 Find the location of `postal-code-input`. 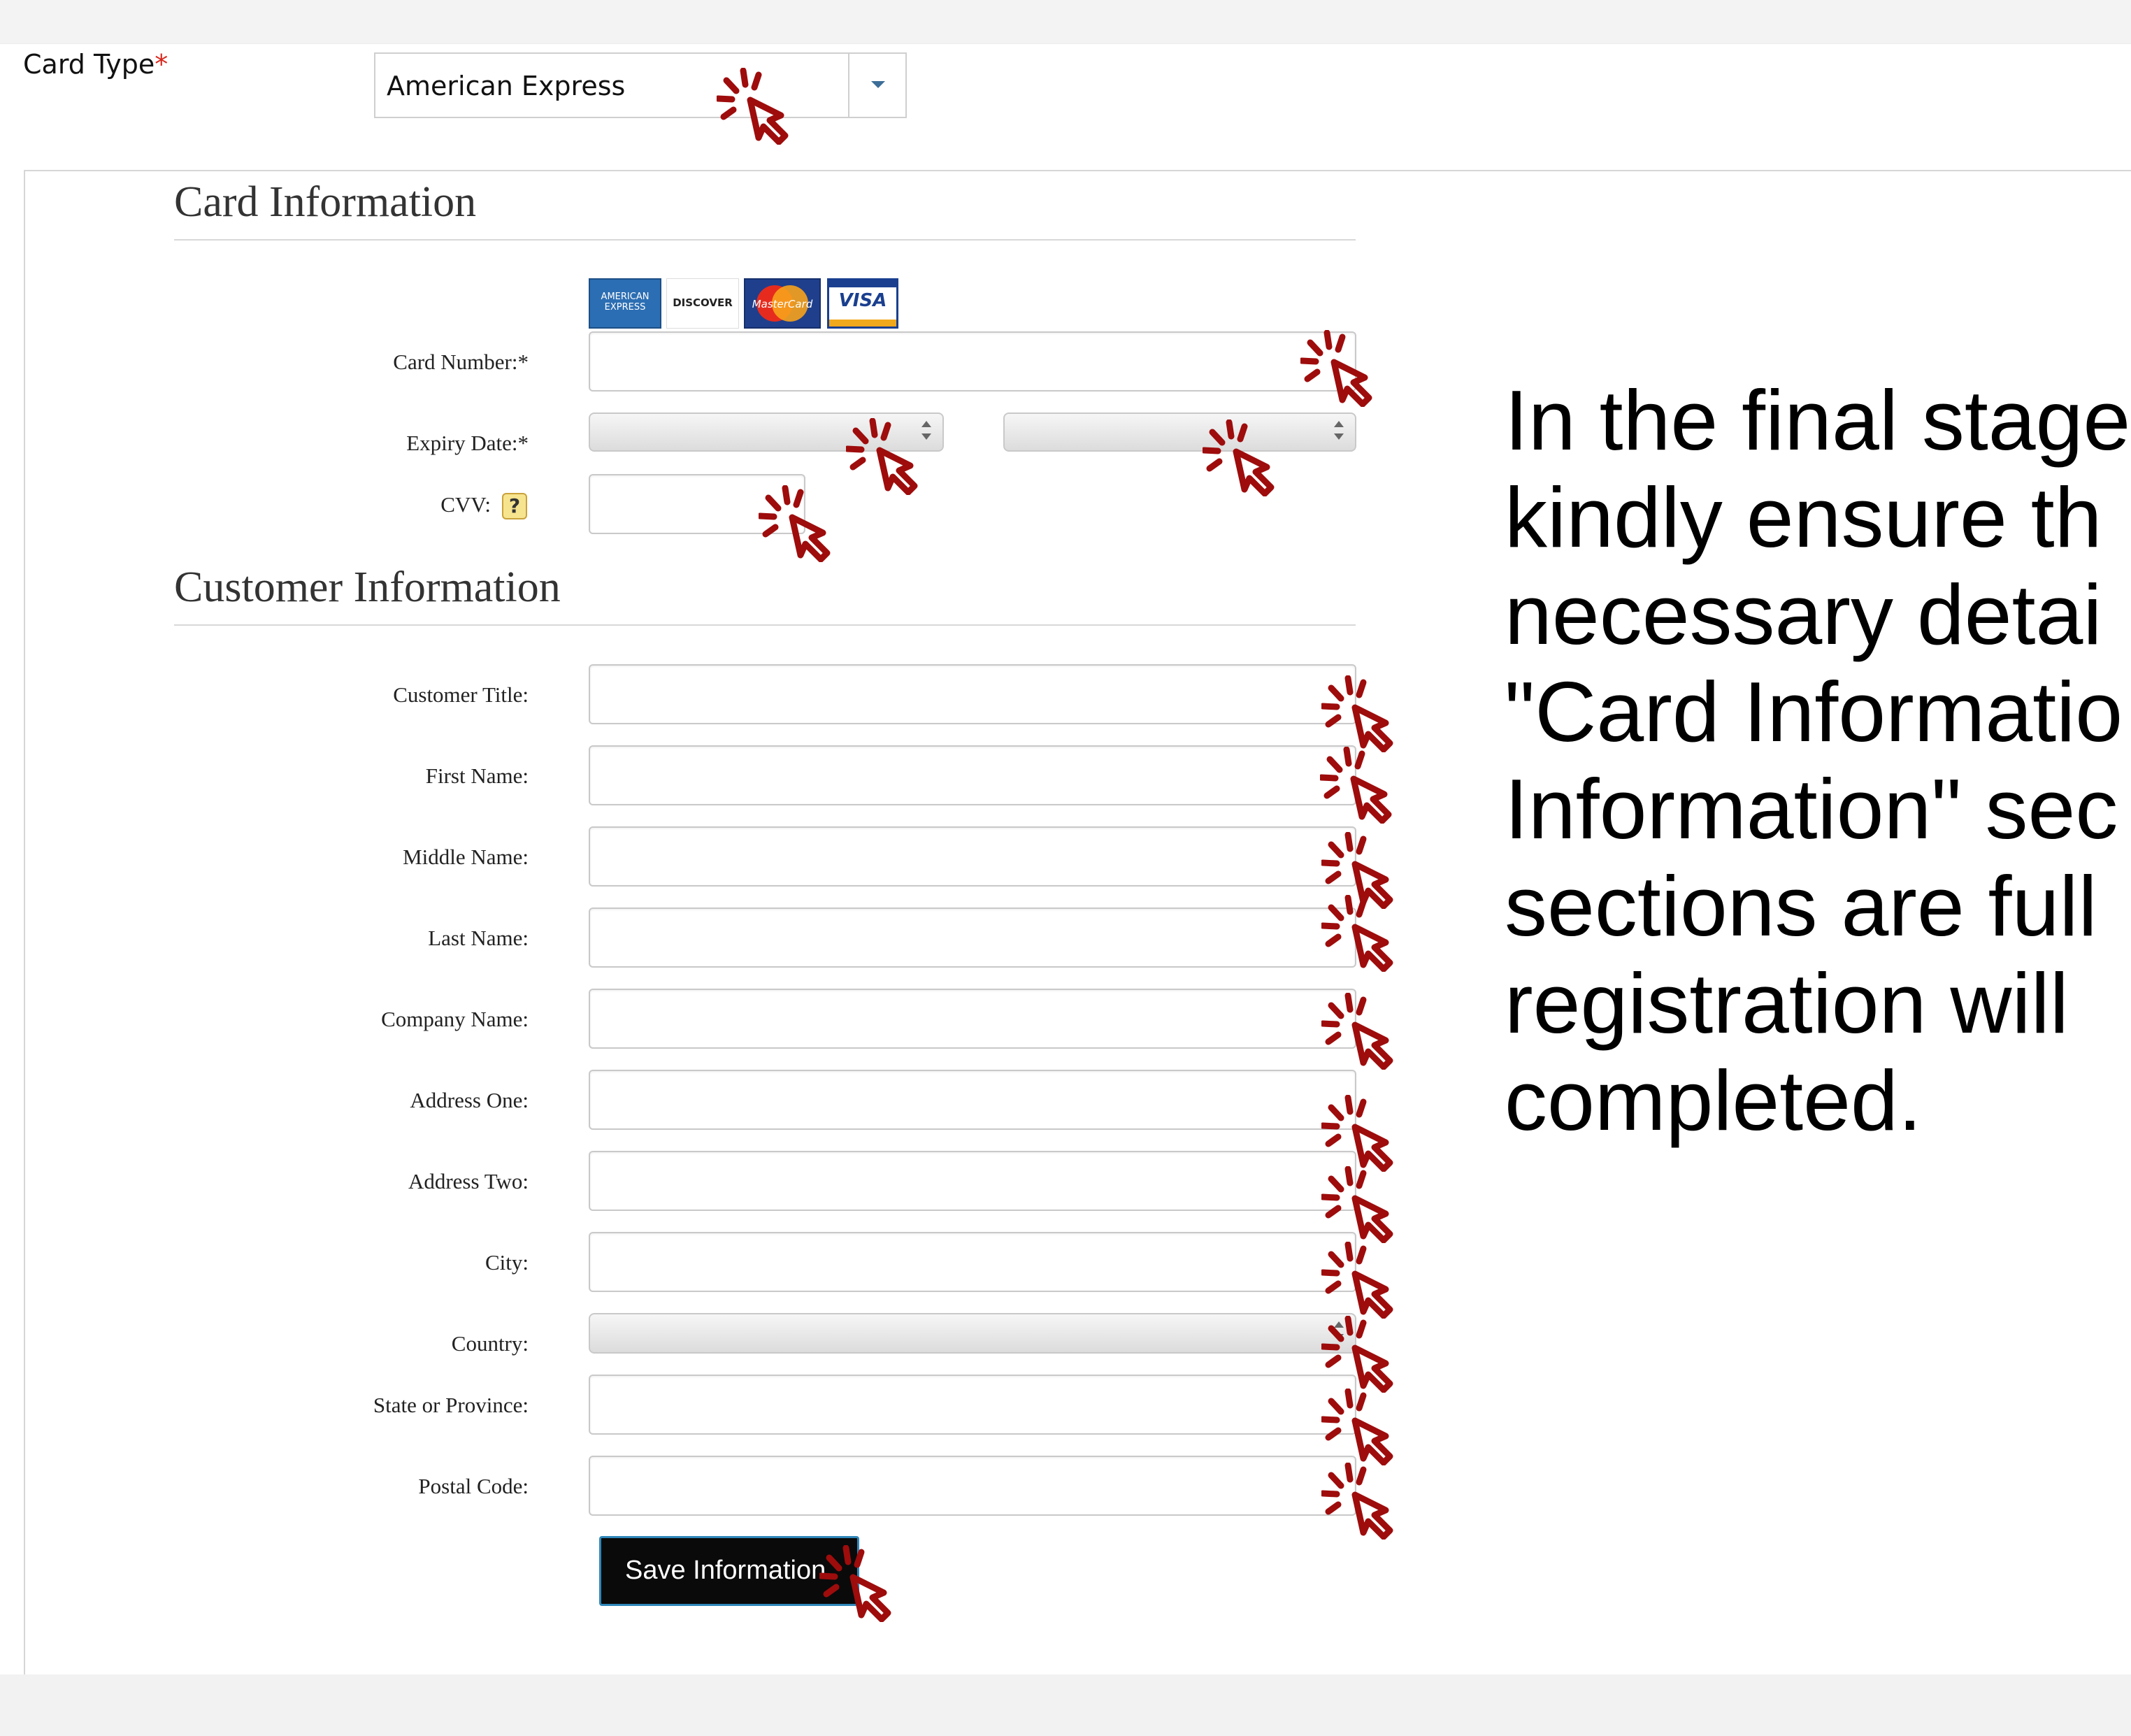

postal-code-input is located at coordinates (973, 1486).